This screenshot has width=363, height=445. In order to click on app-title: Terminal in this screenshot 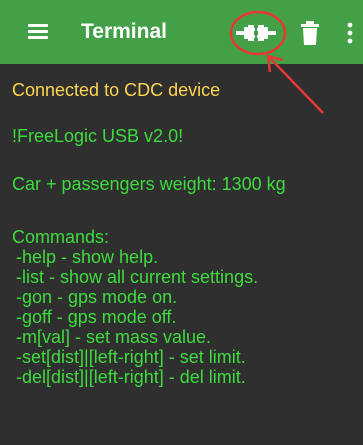, I will do `click(124, 31)`.